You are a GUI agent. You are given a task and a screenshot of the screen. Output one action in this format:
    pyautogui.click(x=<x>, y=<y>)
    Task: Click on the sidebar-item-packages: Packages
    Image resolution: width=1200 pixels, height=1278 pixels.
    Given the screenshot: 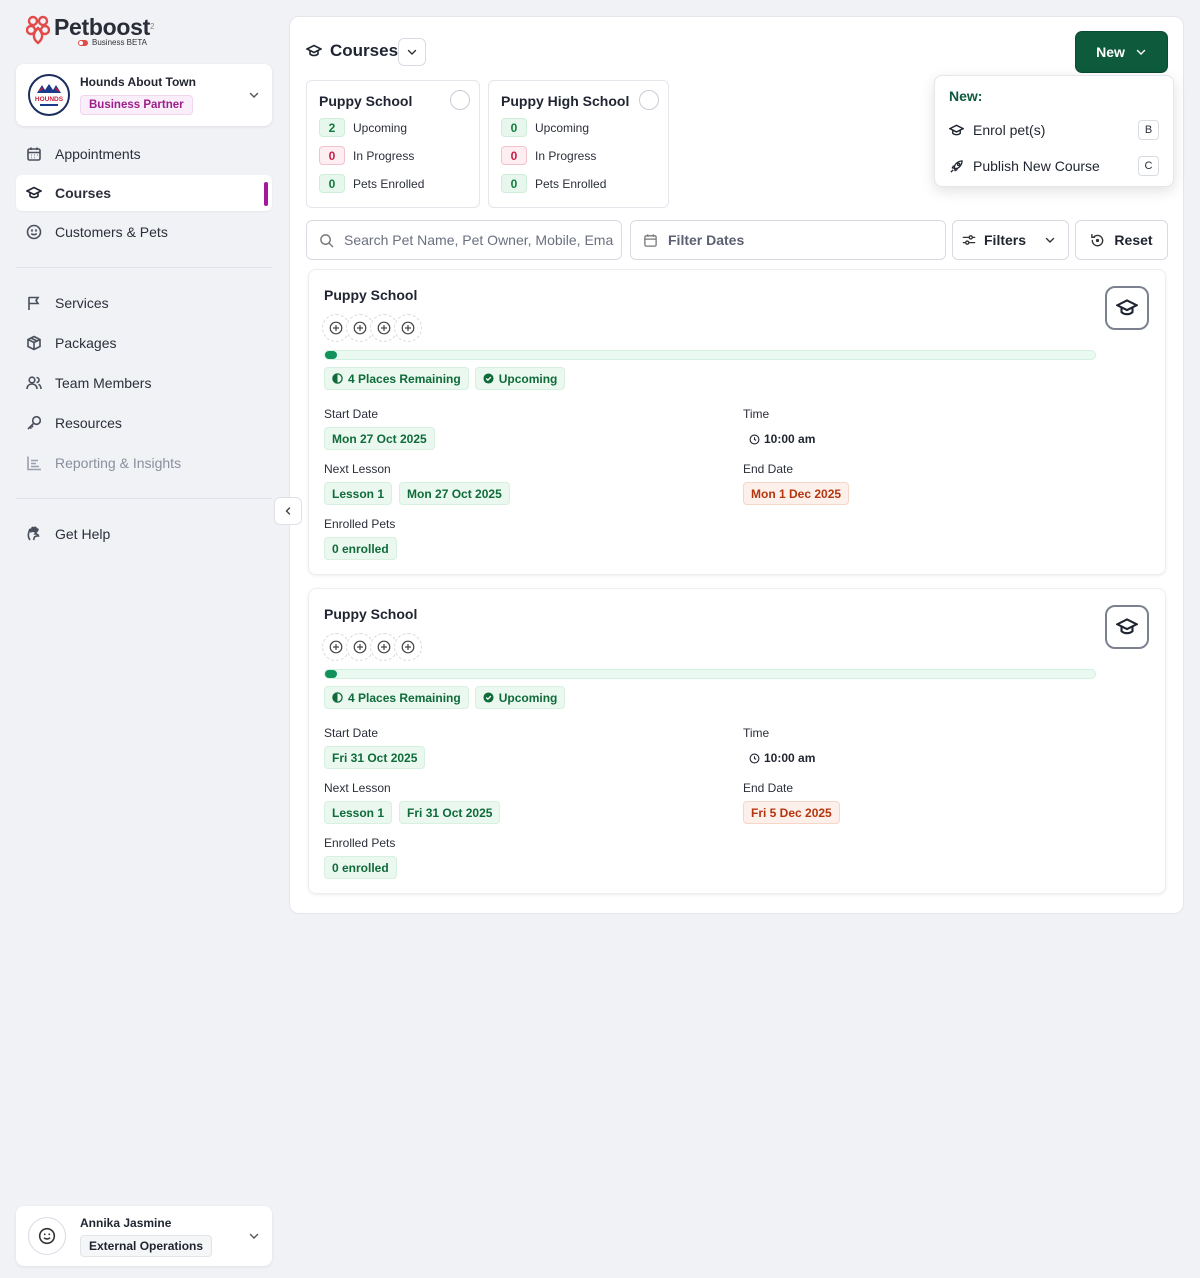 What is the action you would take?
    pyautogui.click(x=144, y=343)
    